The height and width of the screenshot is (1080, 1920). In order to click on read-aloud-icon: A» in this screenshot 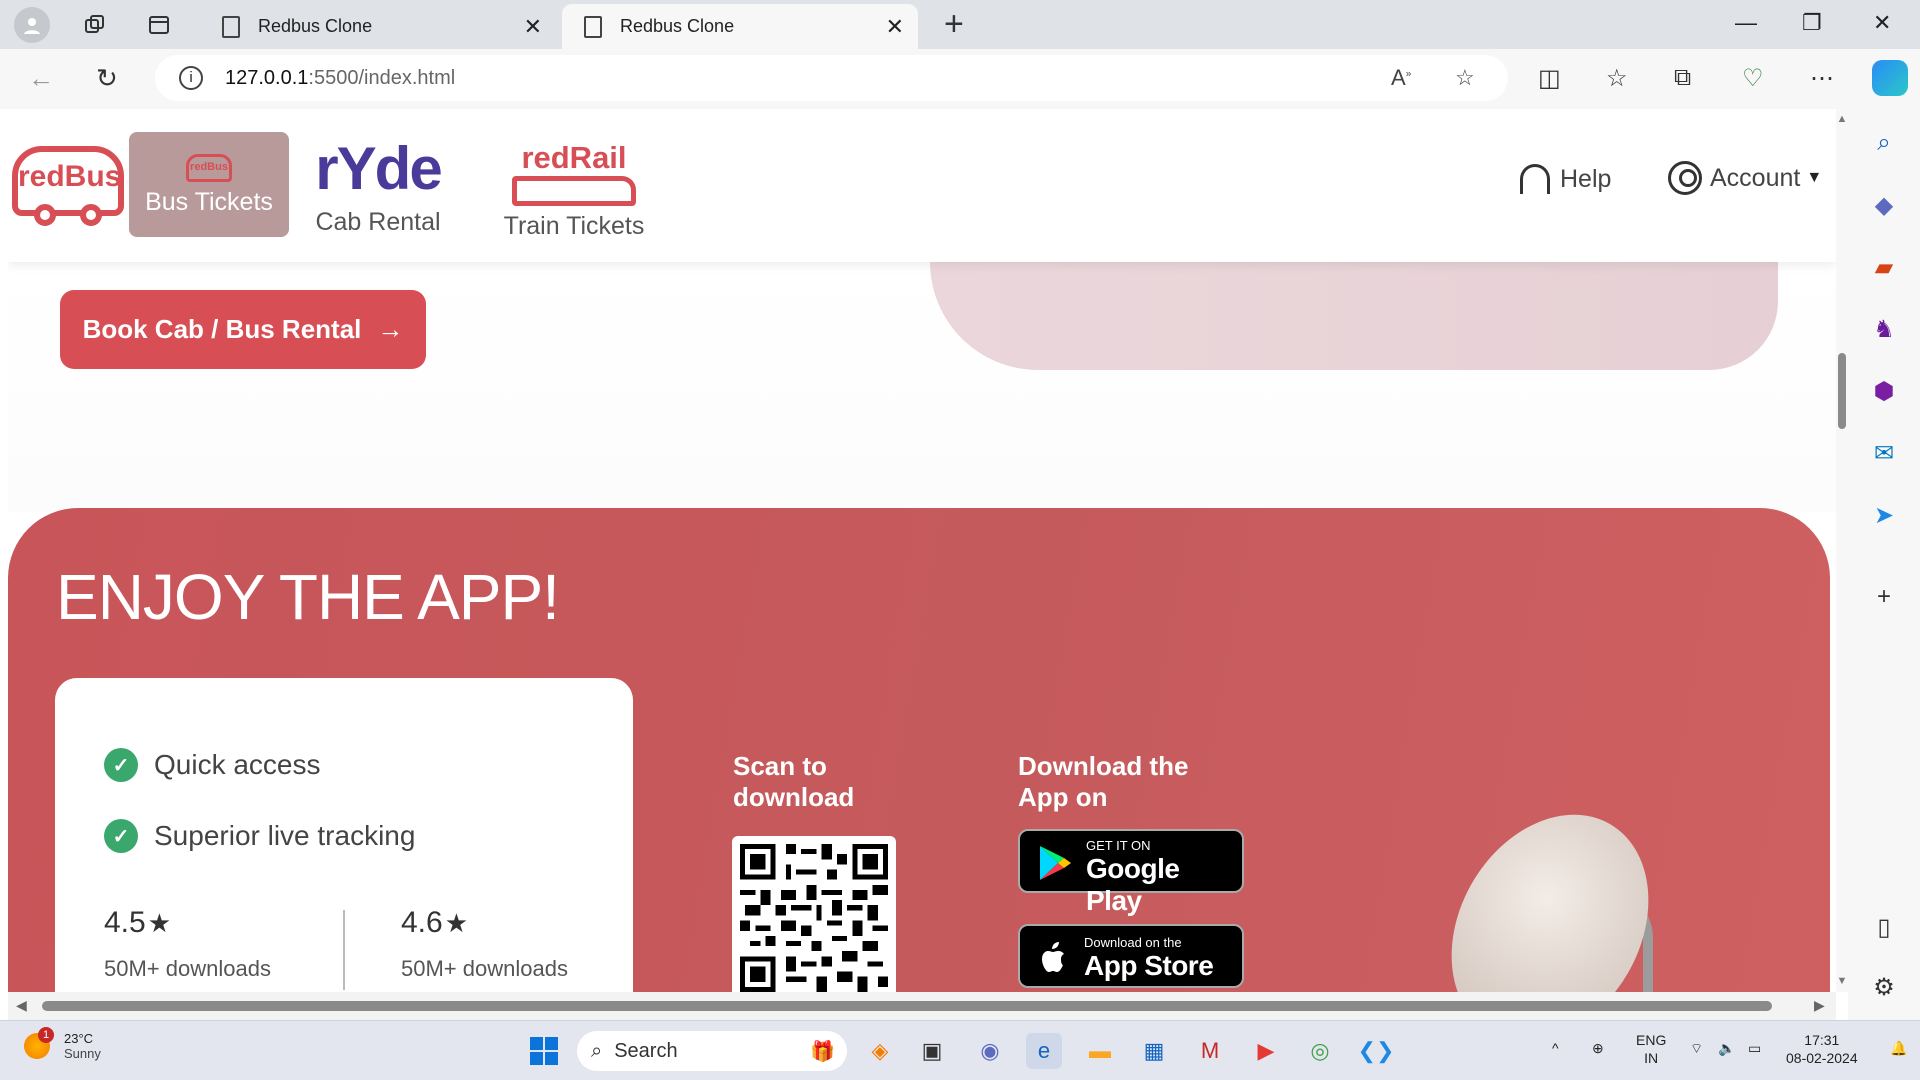, I will do `click(1401, 78)`.